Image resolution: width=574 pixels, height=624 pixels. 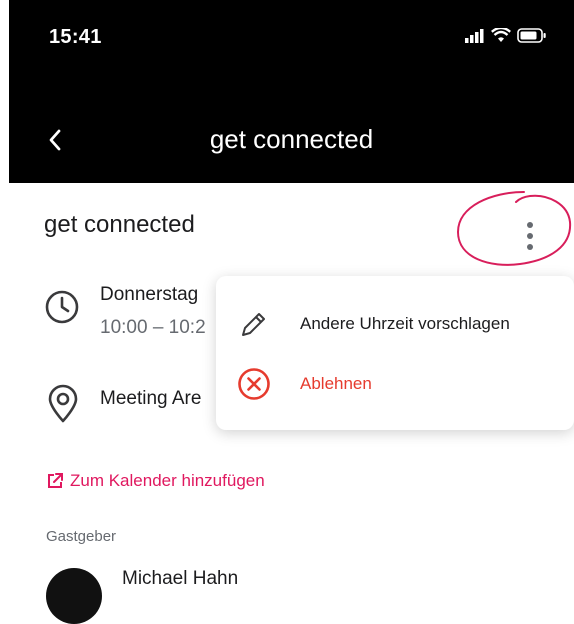 What do you see at coordinates (254, 324) in the screenshot?
I see `pencil-icon` at bounding box center [254, 324].